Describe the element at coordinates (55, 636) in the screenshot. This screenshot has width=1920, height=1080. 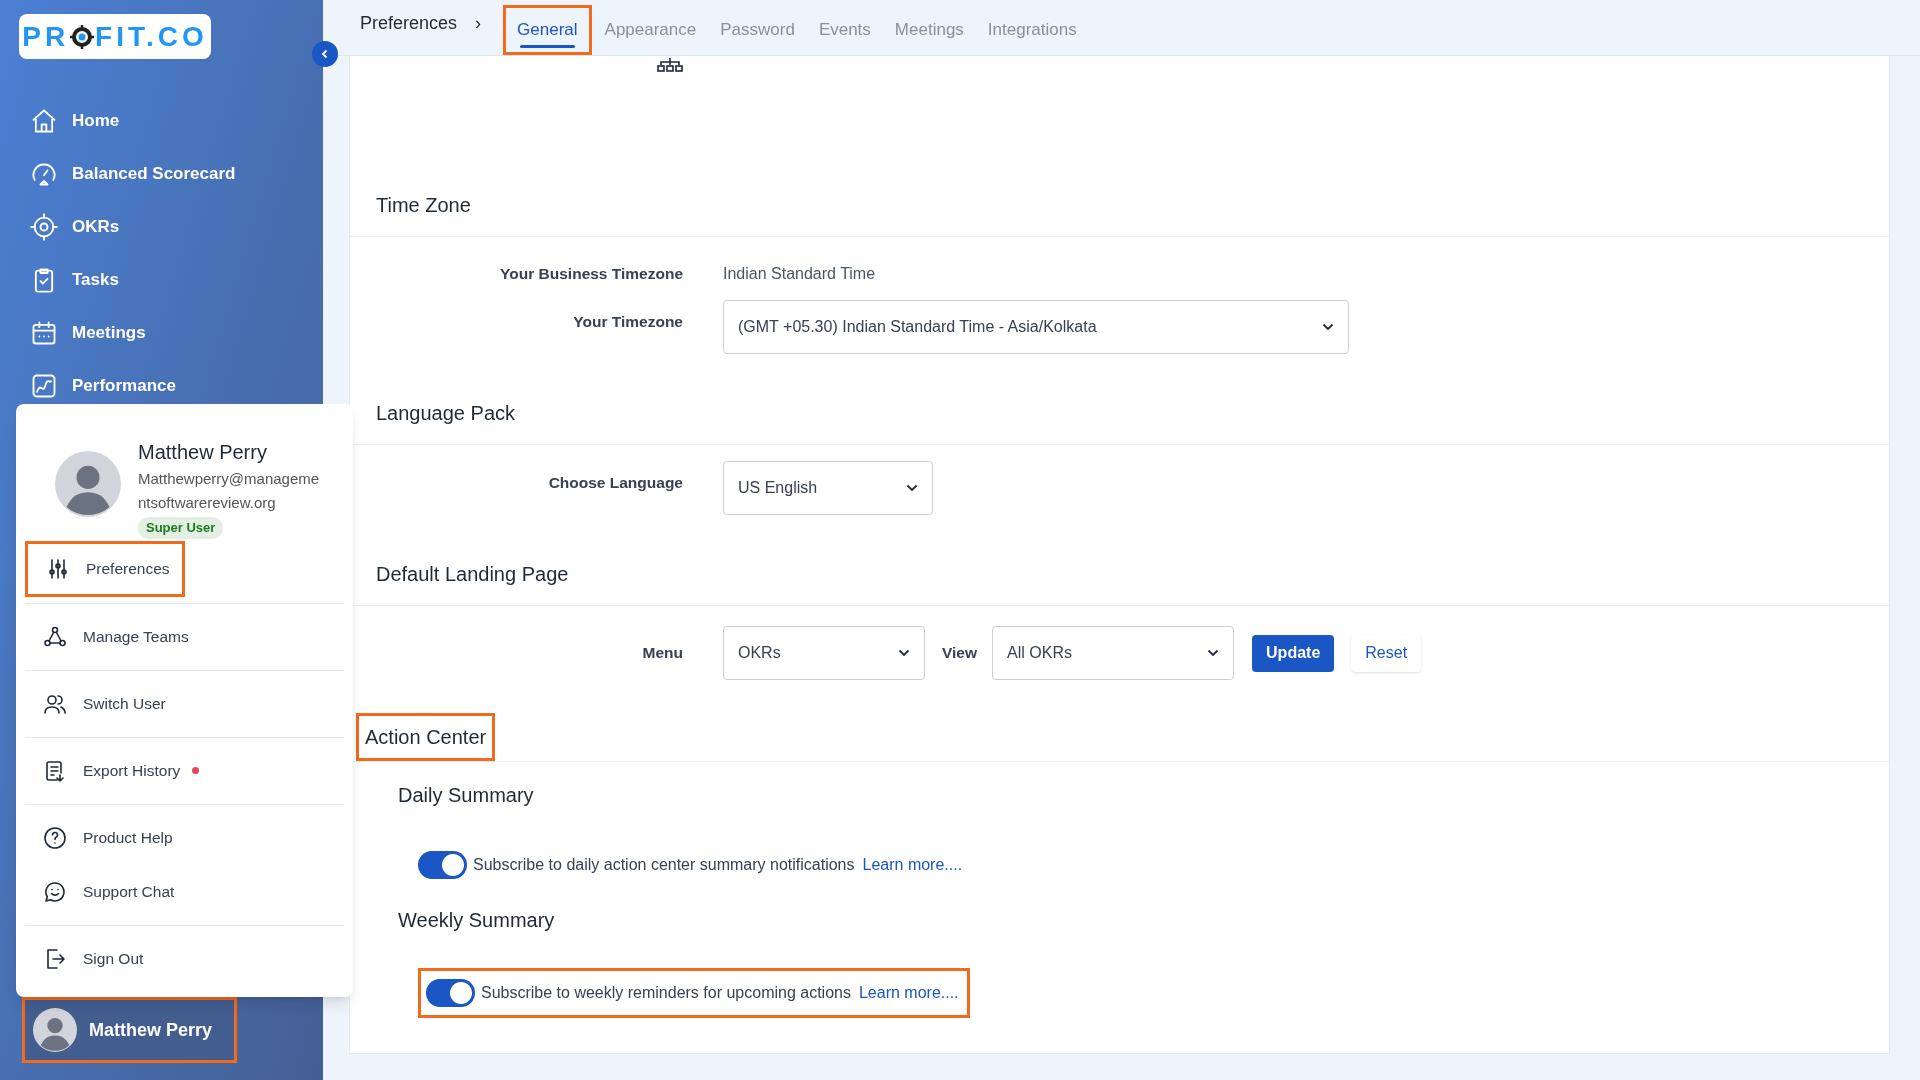
I see `team-icon` at that location.